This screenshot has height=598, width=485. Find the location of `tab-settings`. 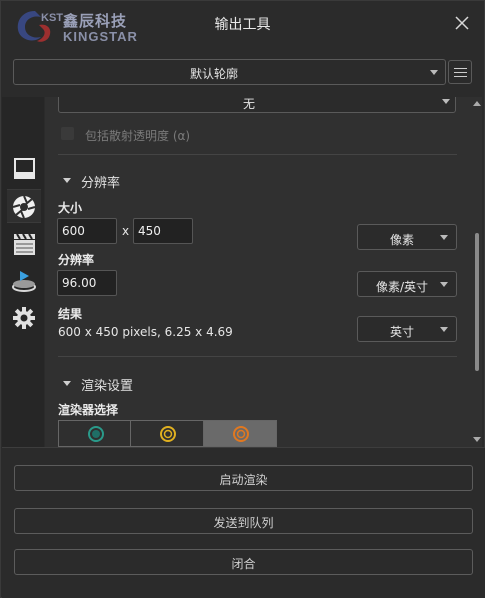

tab-settings is located at coordinates (24, 318).